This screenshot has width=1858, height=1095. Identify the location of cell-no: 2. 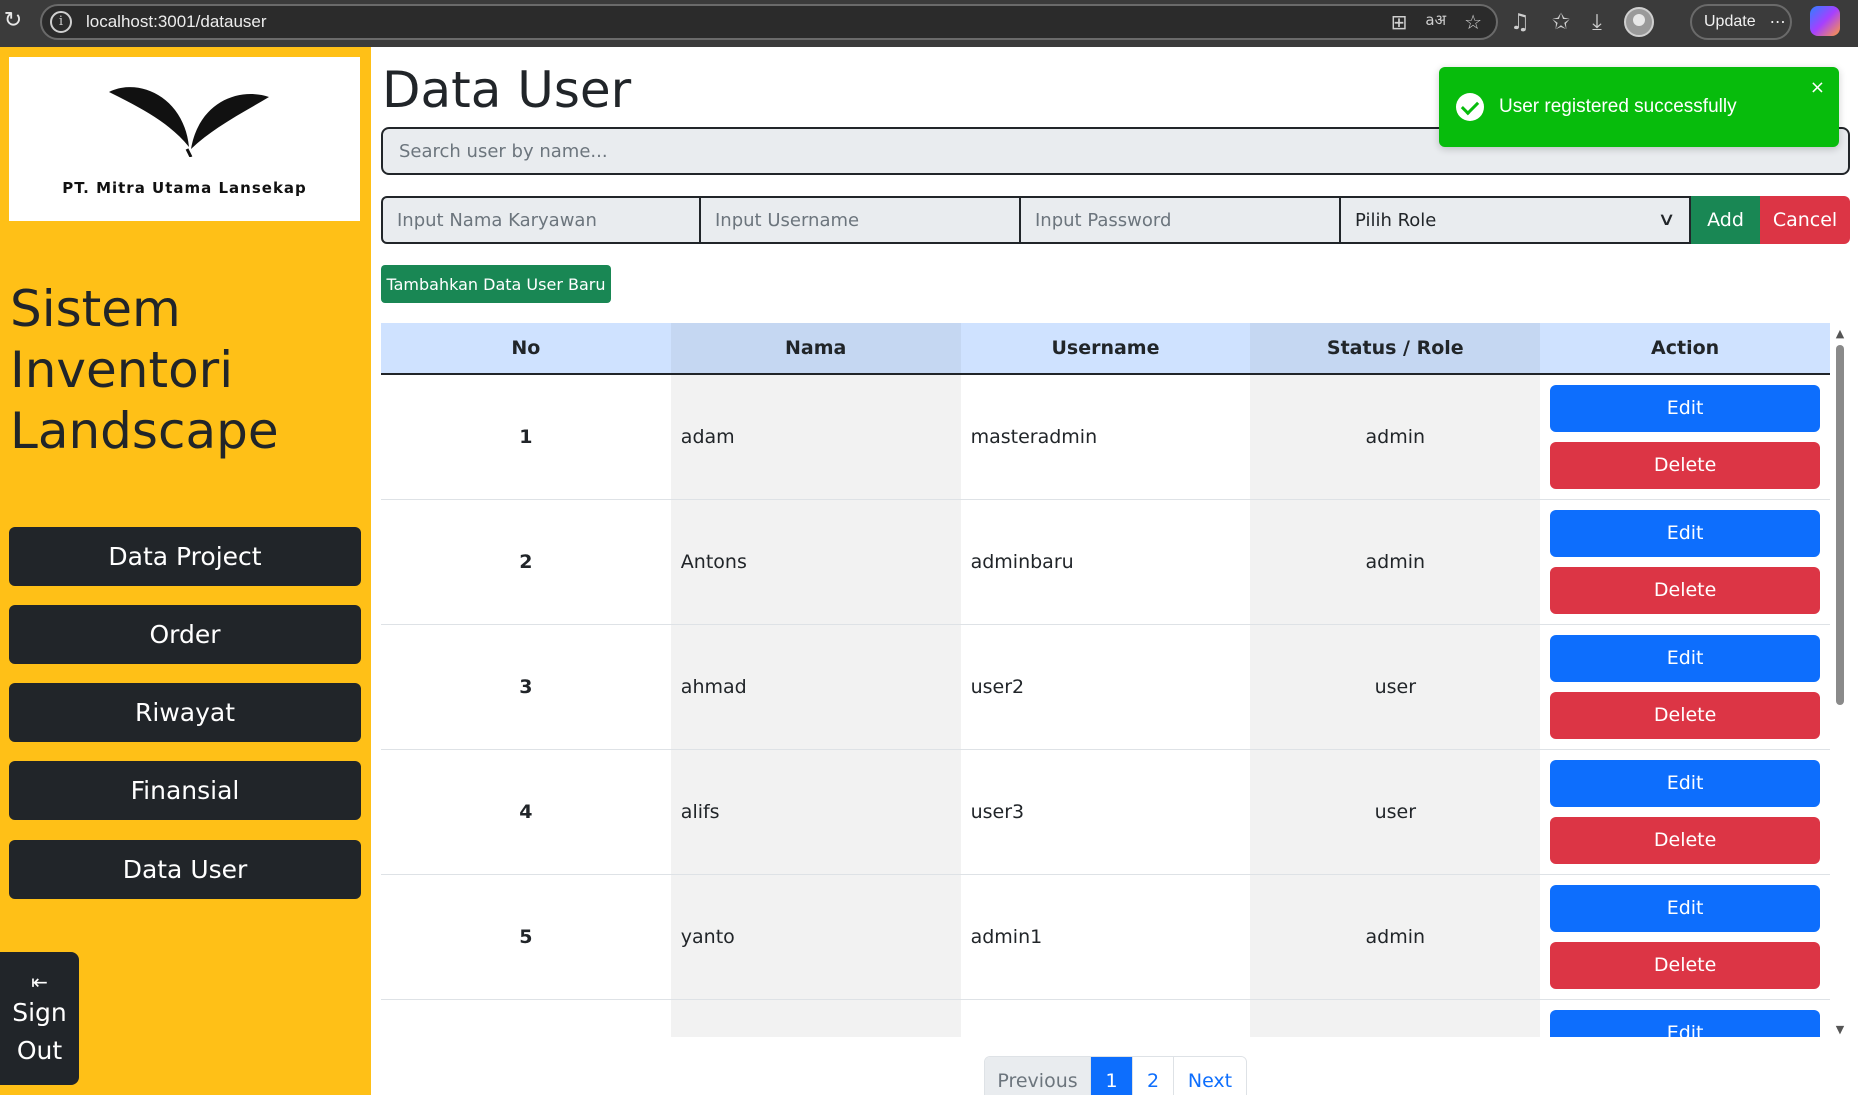
(526, 562).